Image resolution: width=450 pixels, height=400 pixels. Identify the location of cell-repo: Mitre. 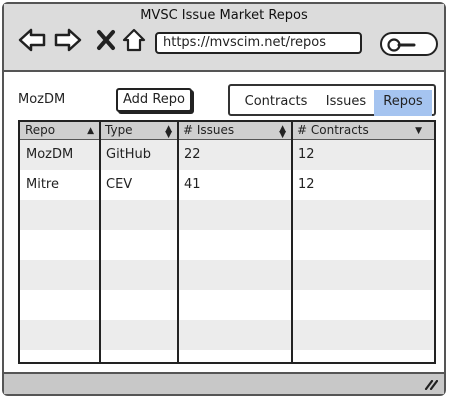
(42, 184).